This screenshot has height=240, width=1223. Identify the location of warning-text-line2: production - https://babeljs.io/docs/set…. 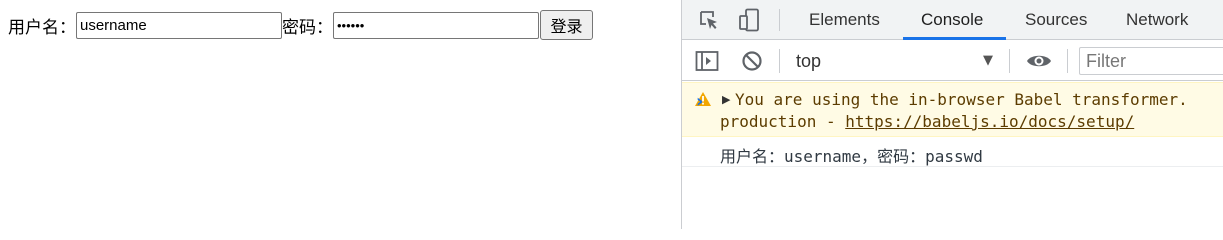
(927, 121).